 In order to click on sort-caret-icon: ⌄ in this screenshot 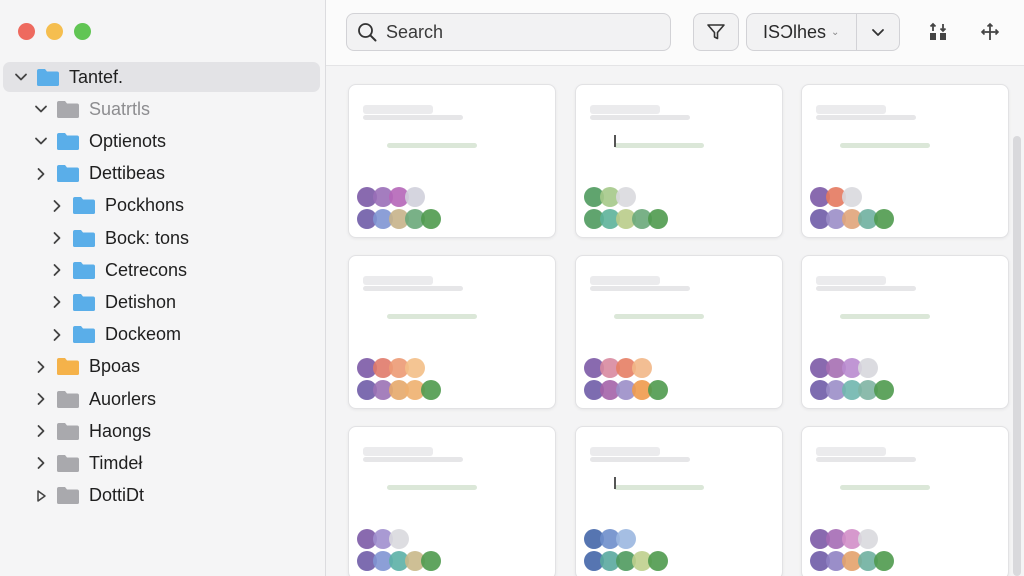, I will do `click(835, 32)`.